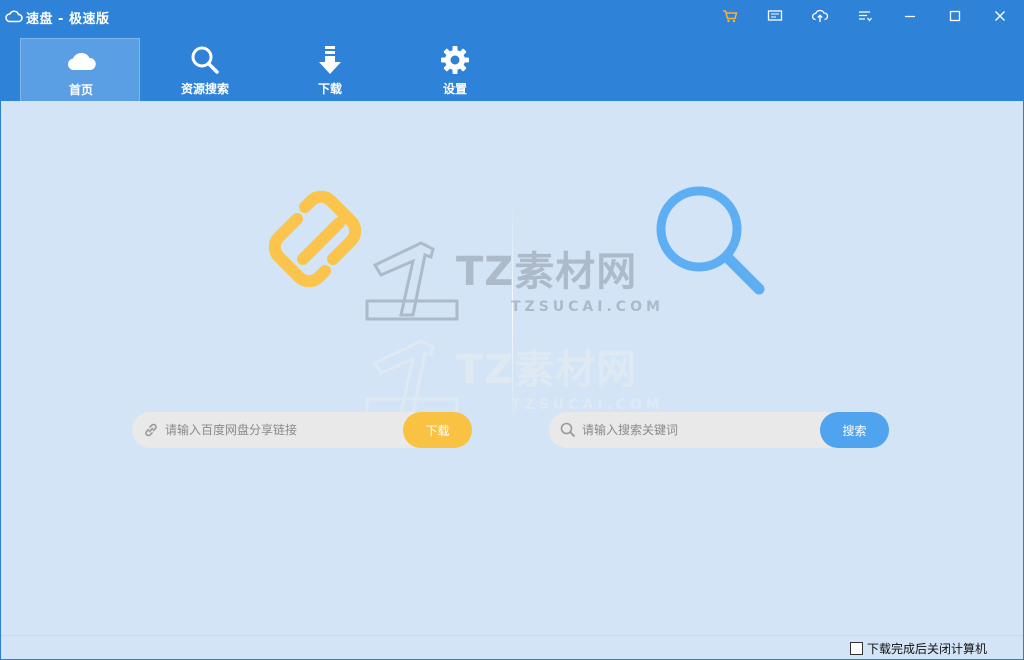 Image resolution: width=1024 pixels, height=660 pixels. What do you see at coordinates (512, 647) in the screenshot?
I see `status-bar: 下载完成后关闭计算机` at bounding box center [512, 647].